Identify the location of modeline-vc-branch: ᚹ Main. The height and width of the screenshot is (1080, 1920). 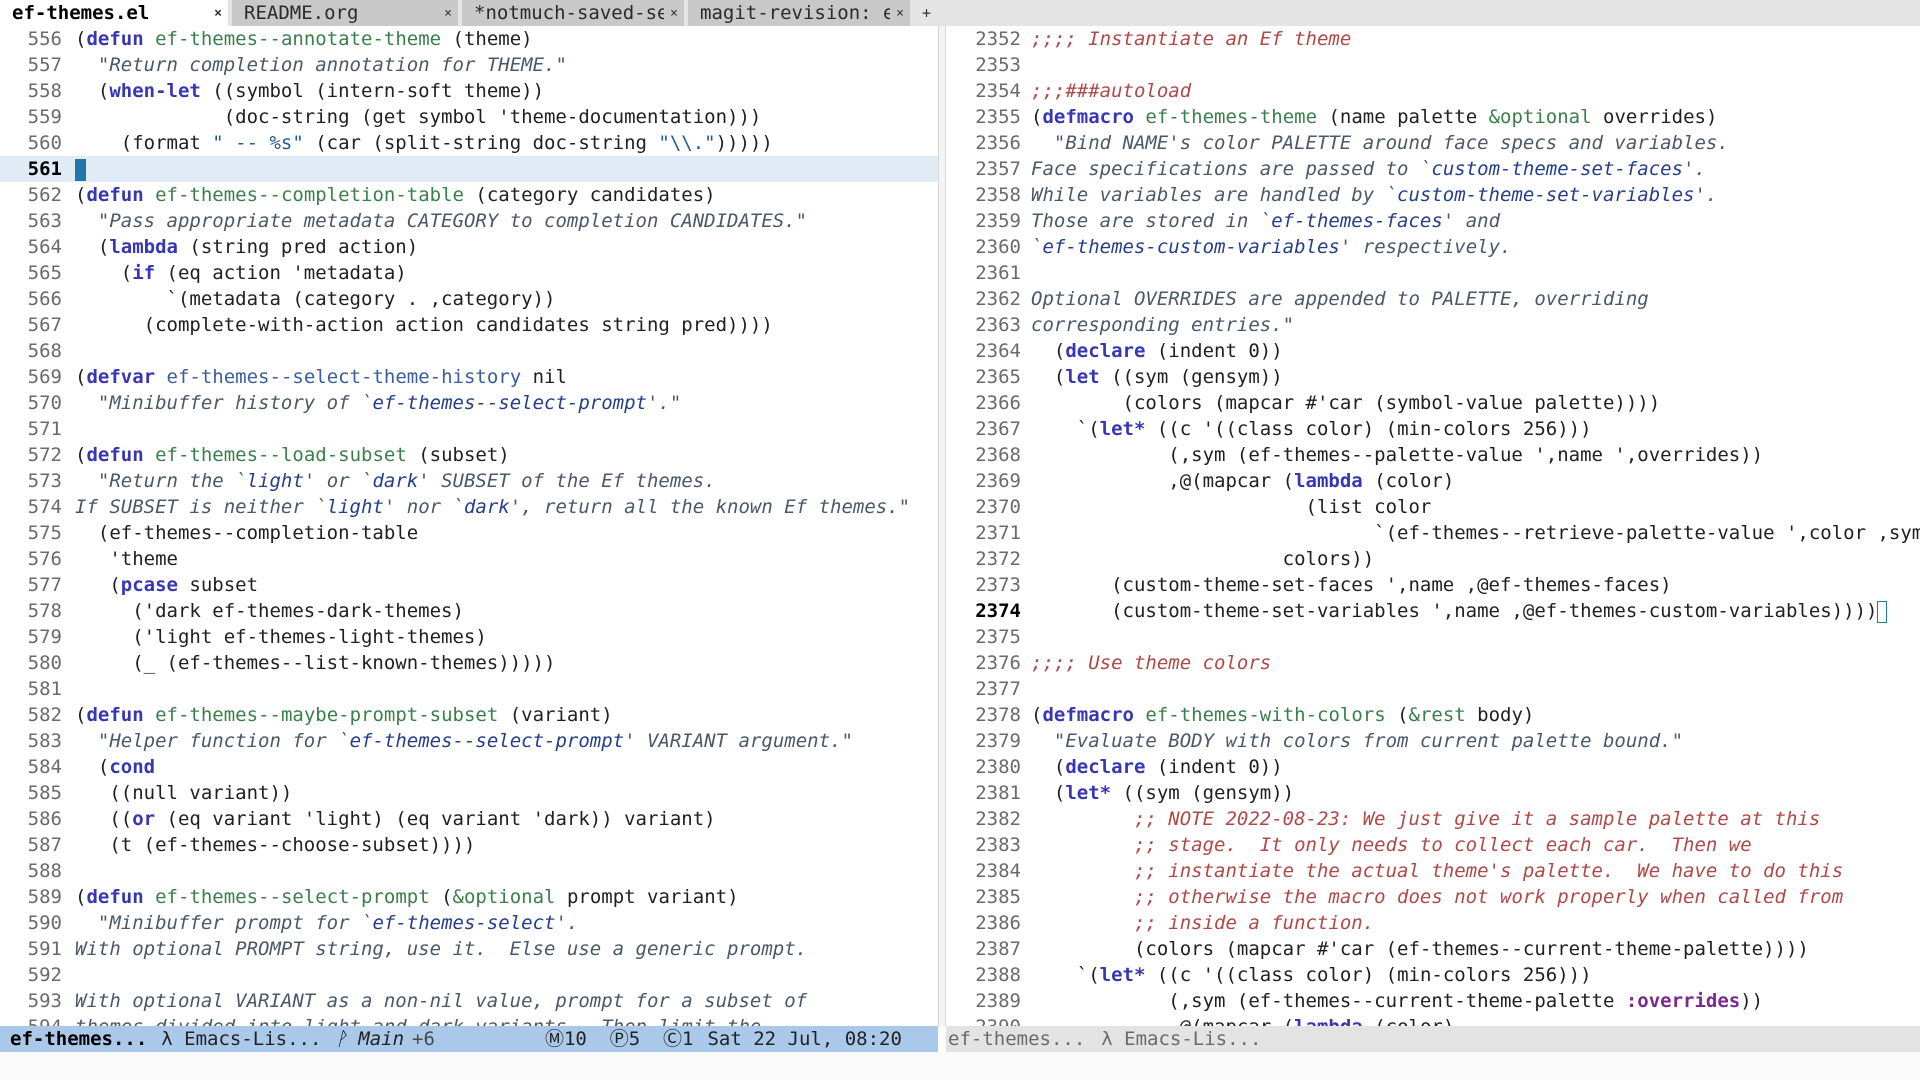
(369, 1039).